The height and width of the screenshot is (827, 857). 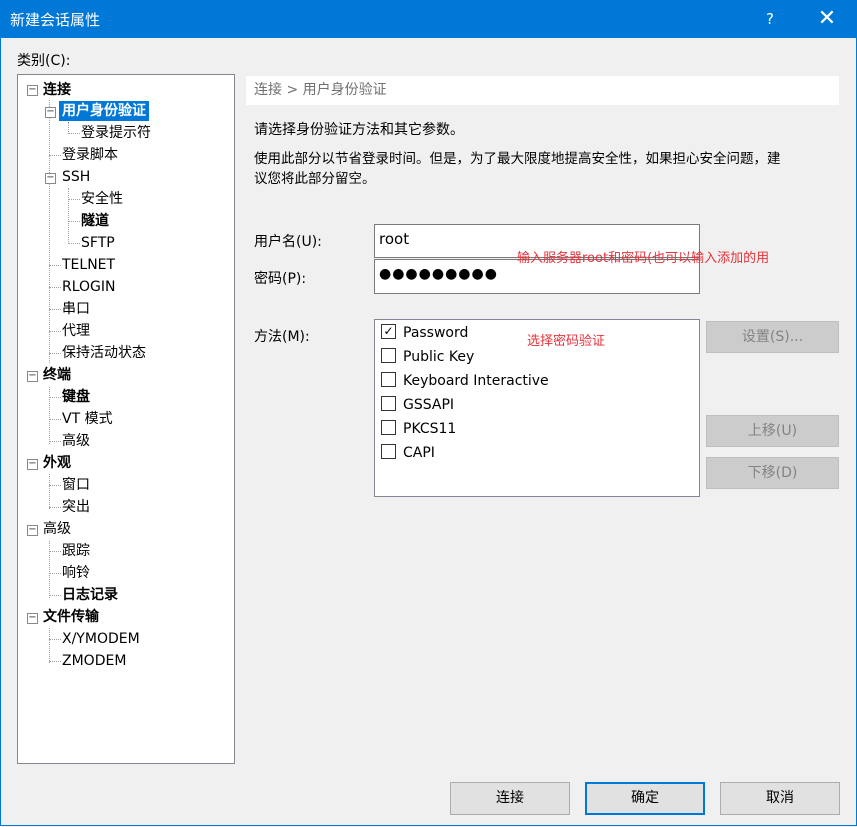 I want to click on description-line-1: 使用此部分以节省登录时间。但是，为了最大限度地提高安全性，如果担心安全问题，建, so click(x=517, y=159).